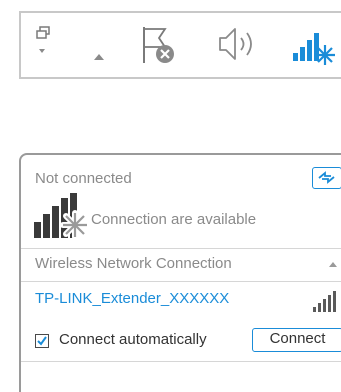 The height and width of the screenshot is (392, 341). I want to click on signal-strength-icon, so click(324, 301).